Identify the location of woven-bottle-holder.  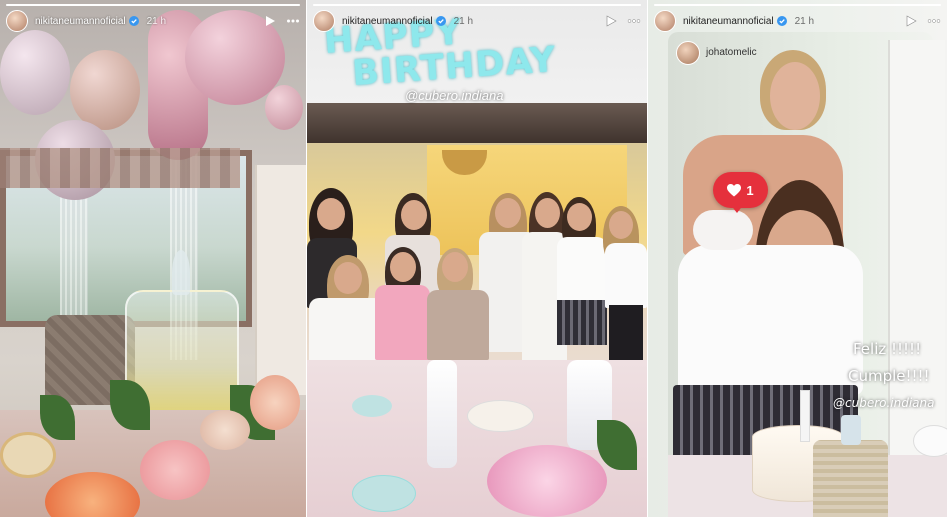
(850, 478).